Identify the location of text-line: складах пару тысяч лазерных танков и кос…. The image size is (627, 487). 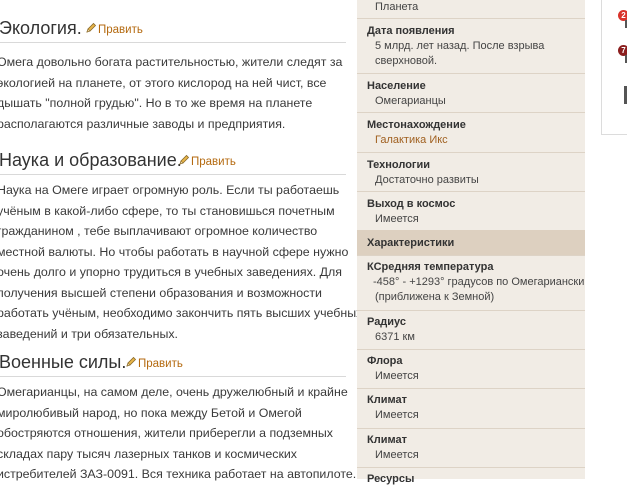
(148, 453).